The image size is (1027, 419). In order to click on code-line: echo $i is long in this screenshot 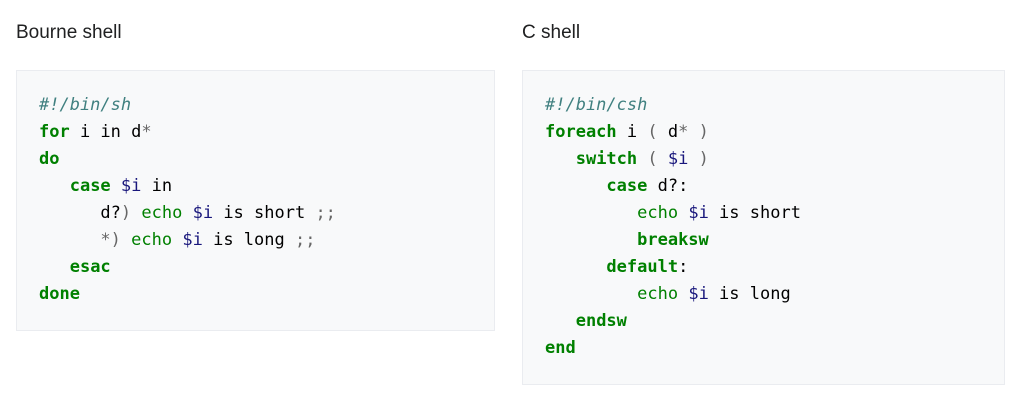, I will do `click(774, 294)`.